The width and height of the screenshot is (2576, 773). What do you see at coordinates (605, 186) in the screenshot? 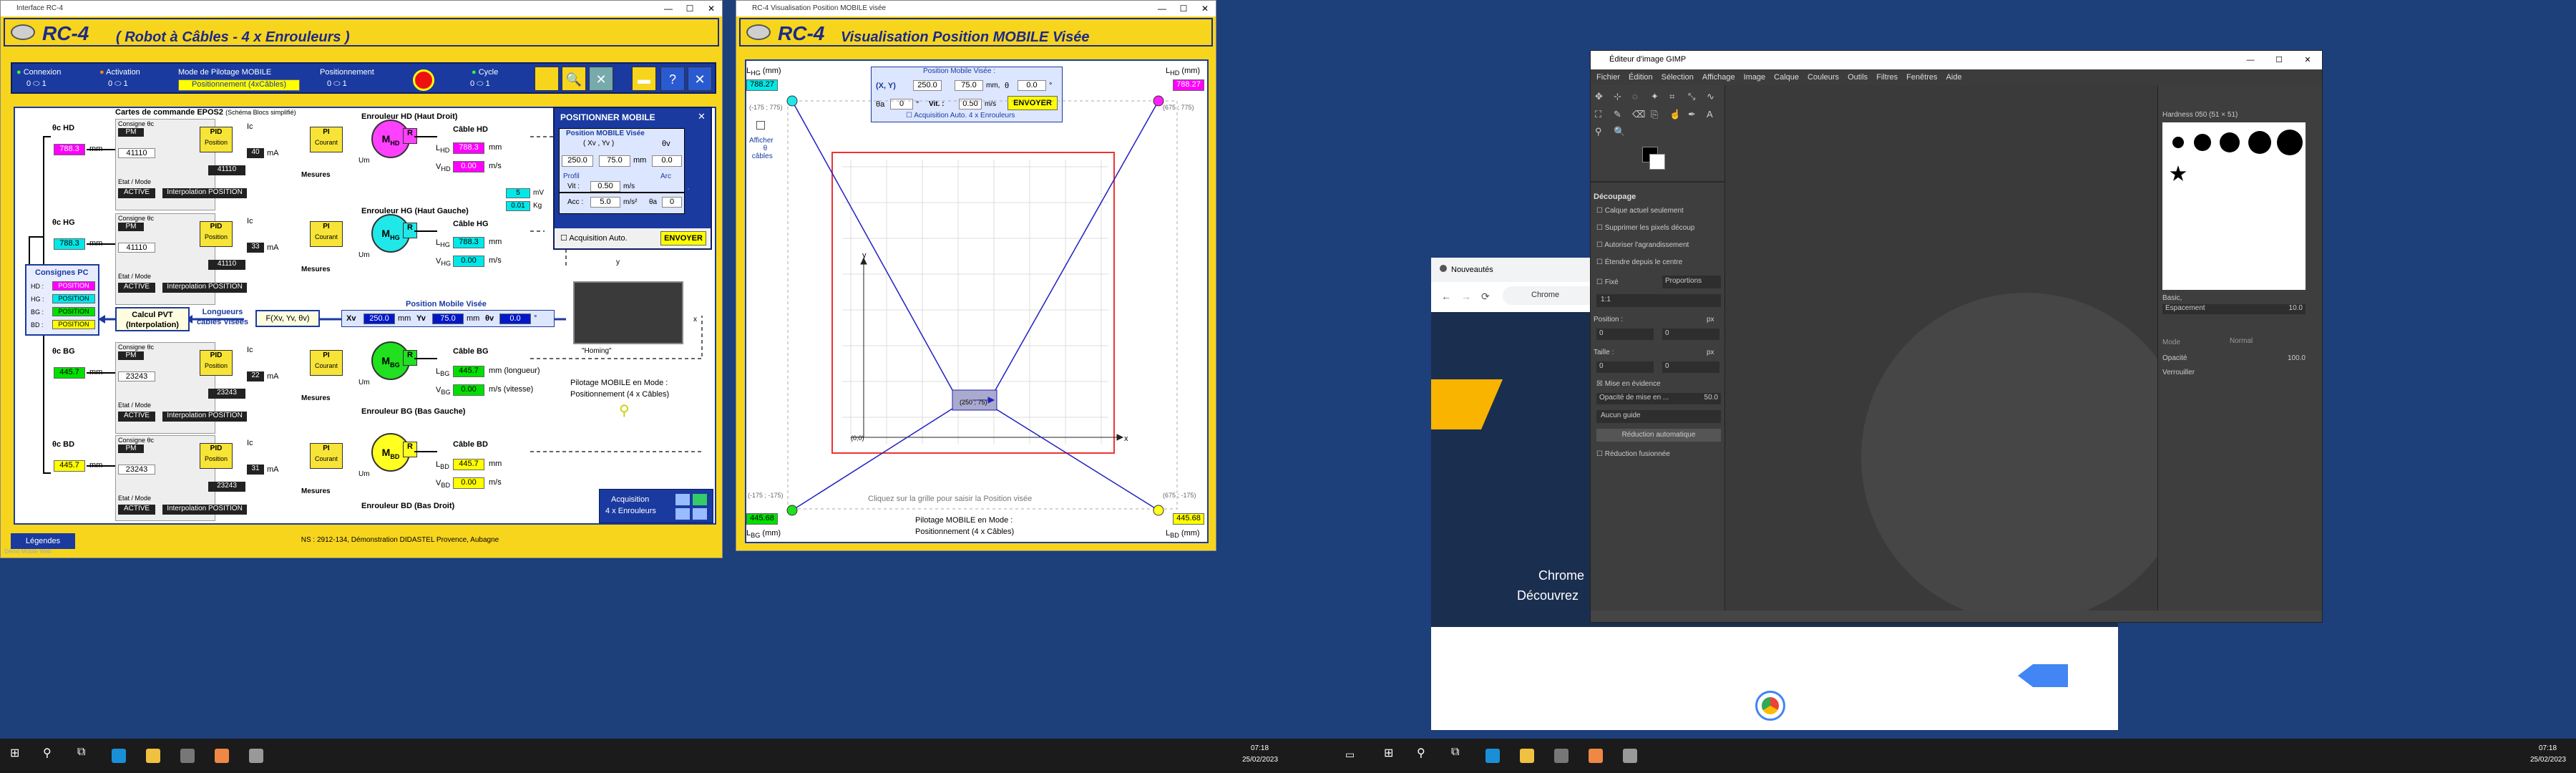
I see `vit-input: 0.50` at bounding box center [605, 186].